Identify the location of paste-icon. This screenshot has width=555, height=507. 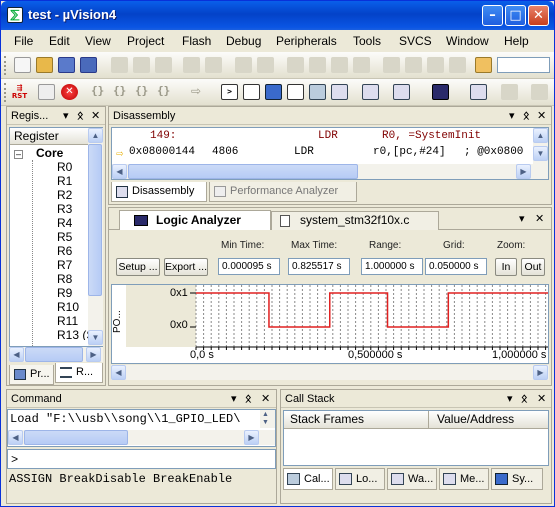
(163, 65).